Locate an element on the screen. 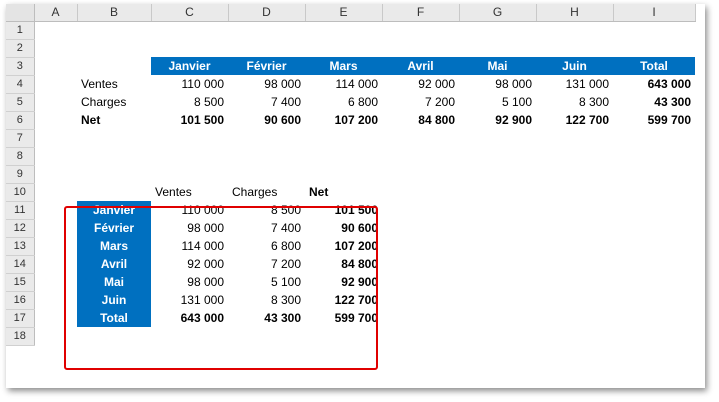  table2-net-cell: 101 500 is located at coordinates (343, 210).